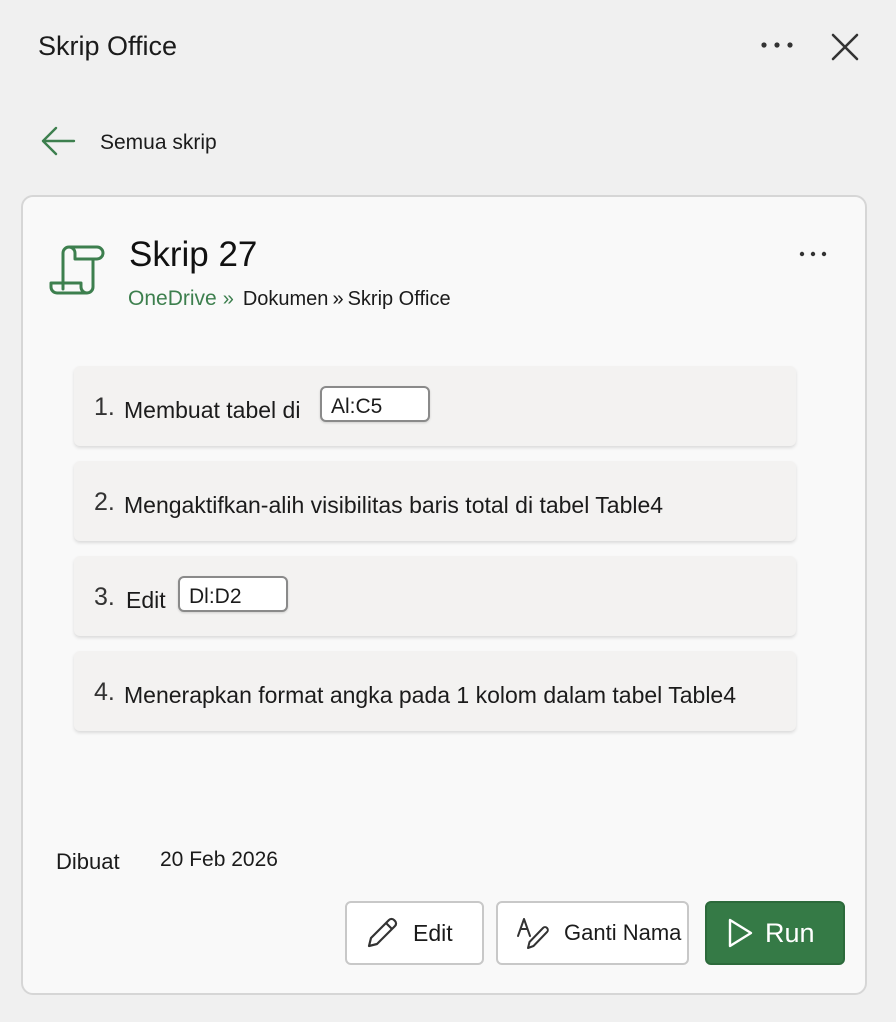 The height and width of the screenshot is (1022, 896). I want to click on rename-button: Ganti Nama, so click(592, 933).